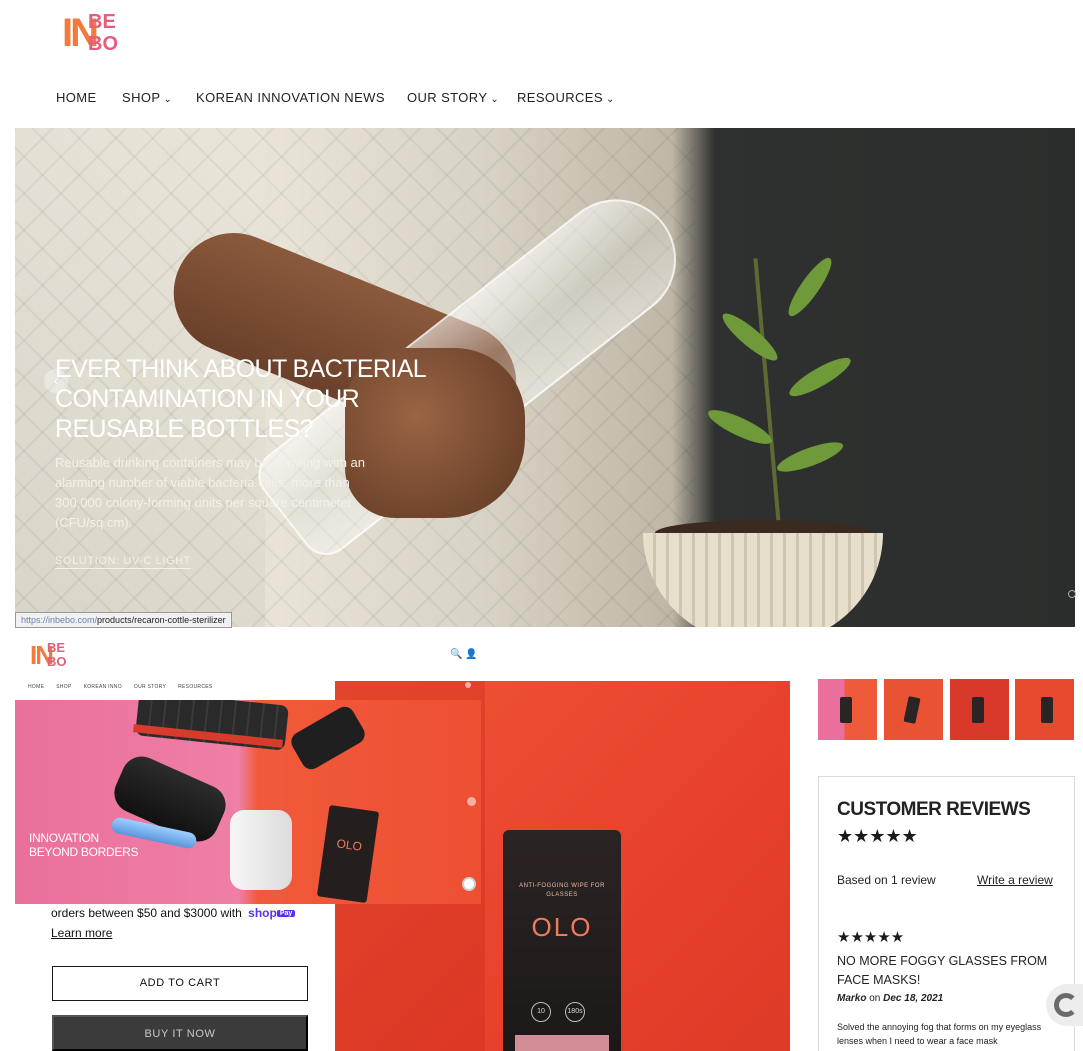  I want to click on status-url-path: products/recaron-cottle-sterilizer, so click(161, 620).